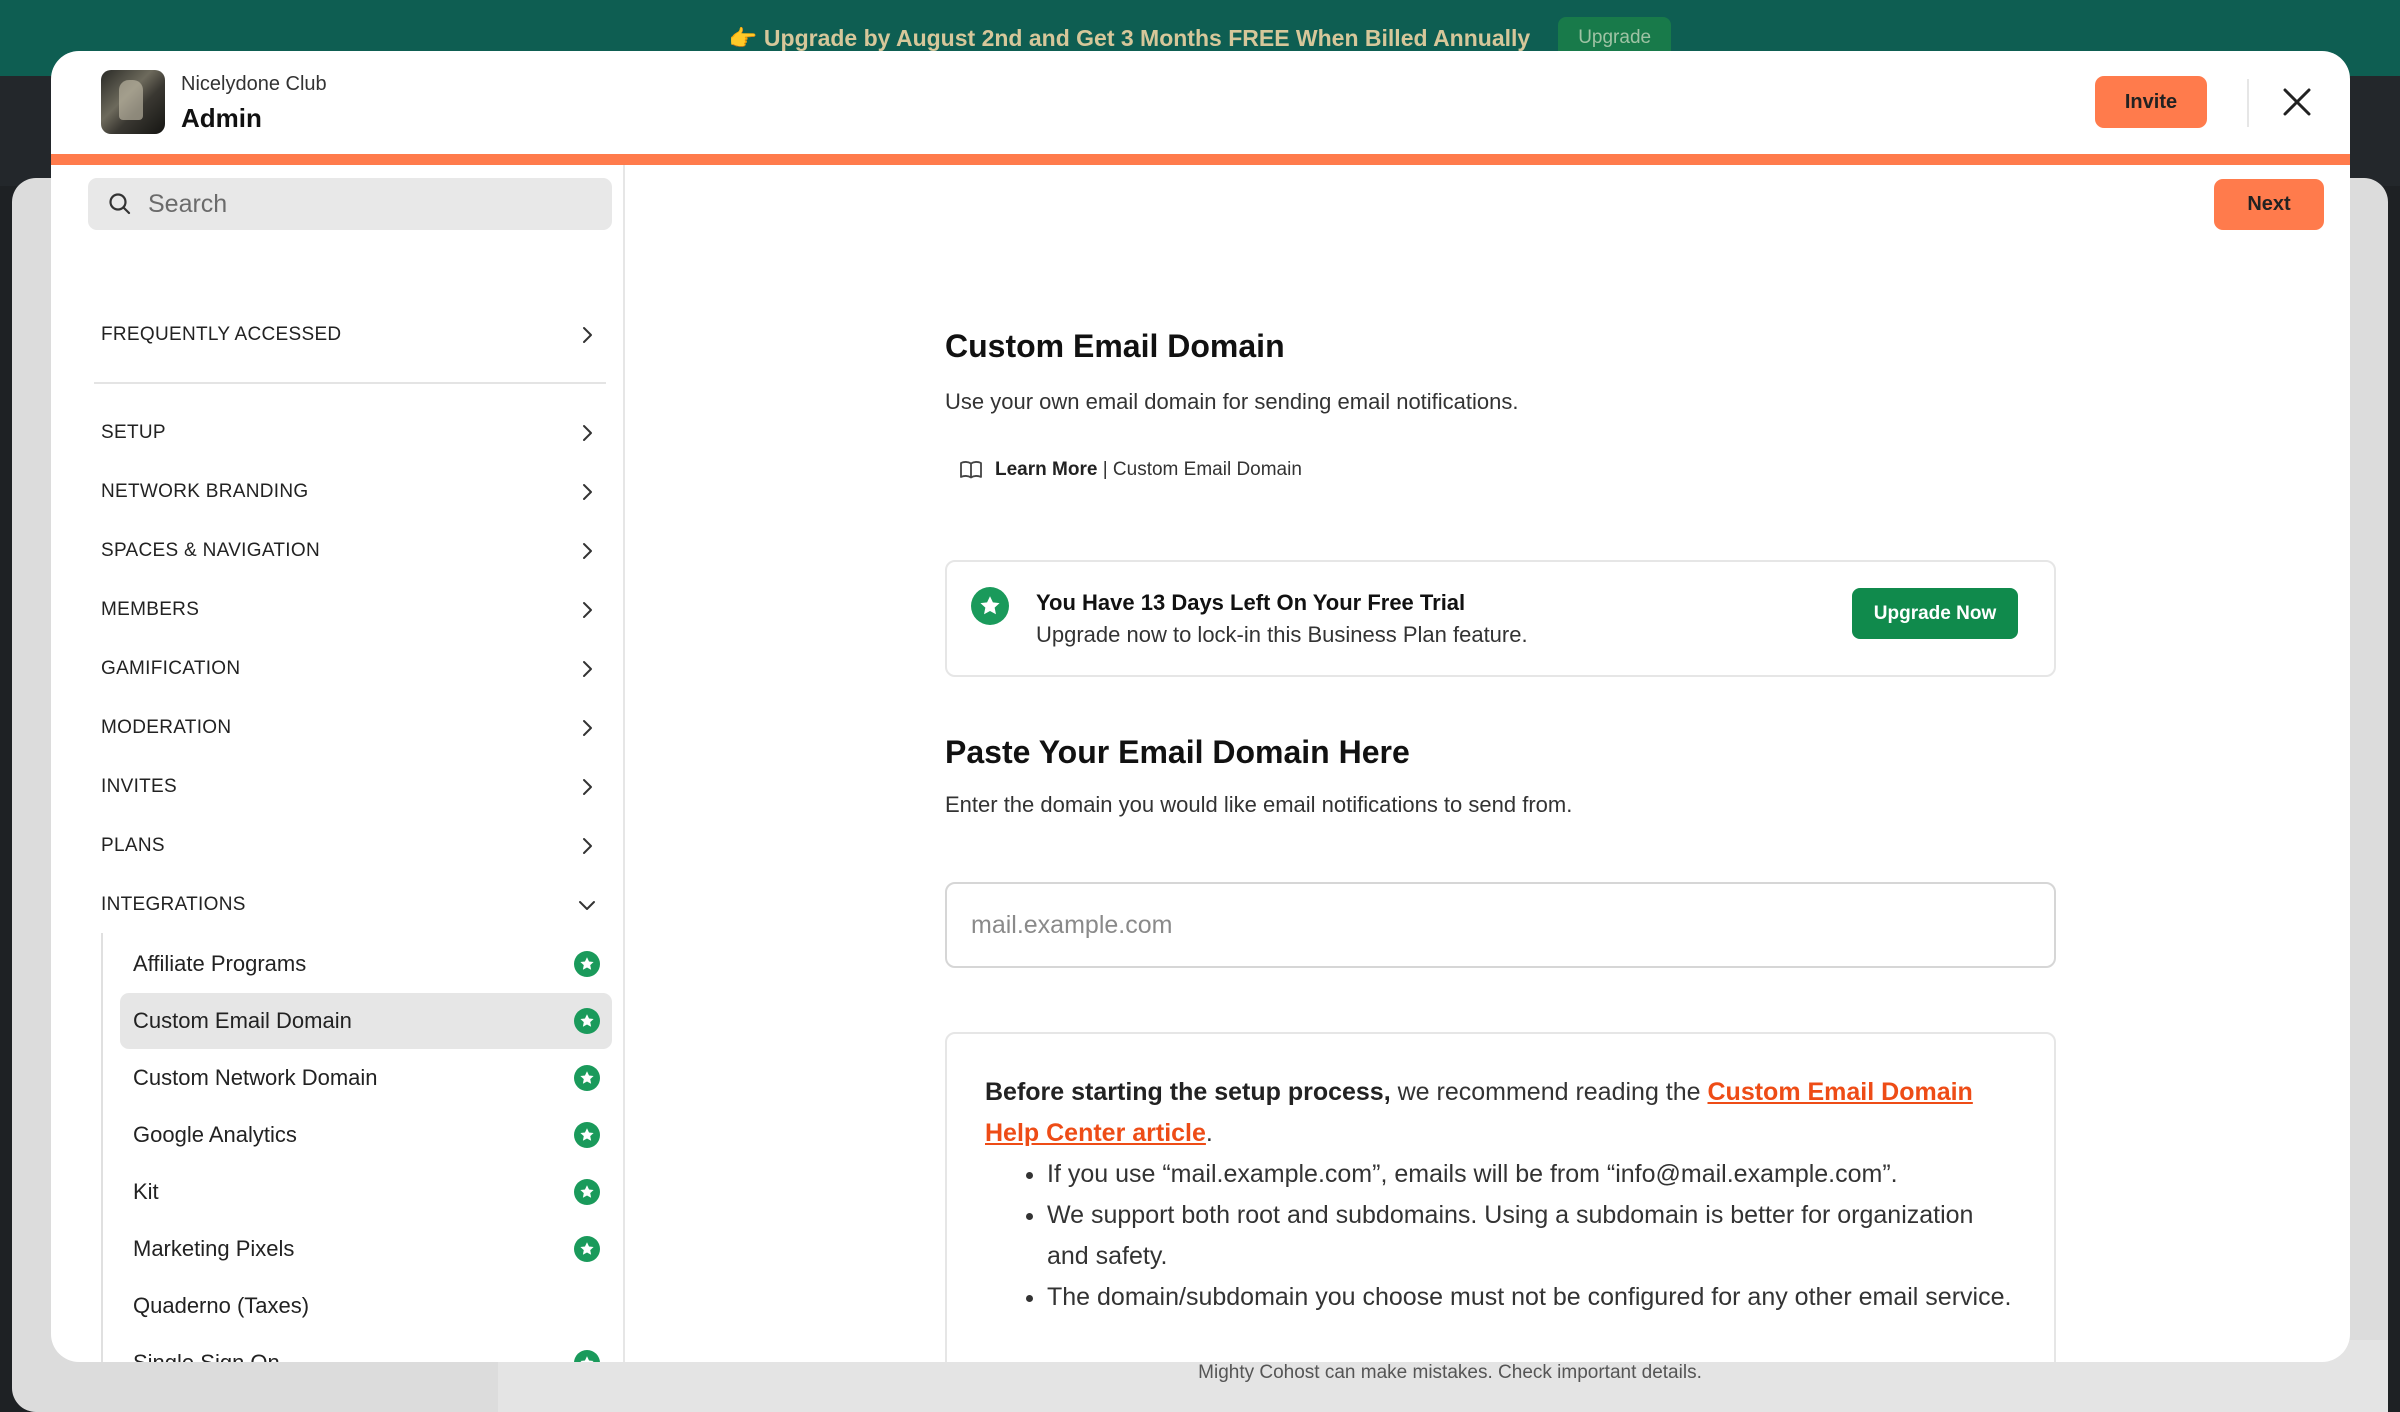 The image size is (2400, 1412). What do you see at coordinates (133, 102) in the screenshot?
I see `community-avatar` at bounding box center [133, 102].